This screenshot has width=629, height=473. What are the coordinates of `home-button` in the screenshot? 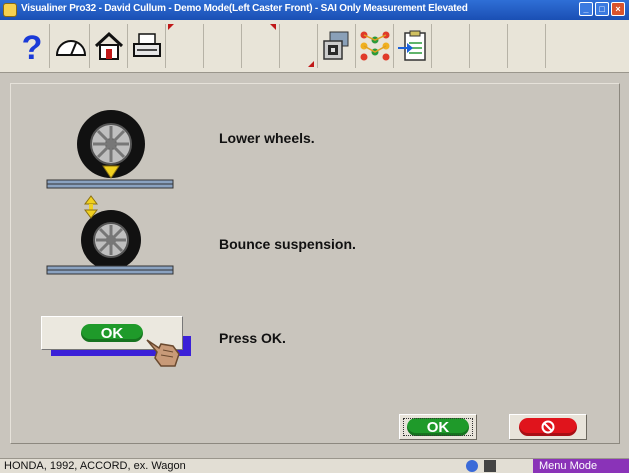 It's located at (109, 46).